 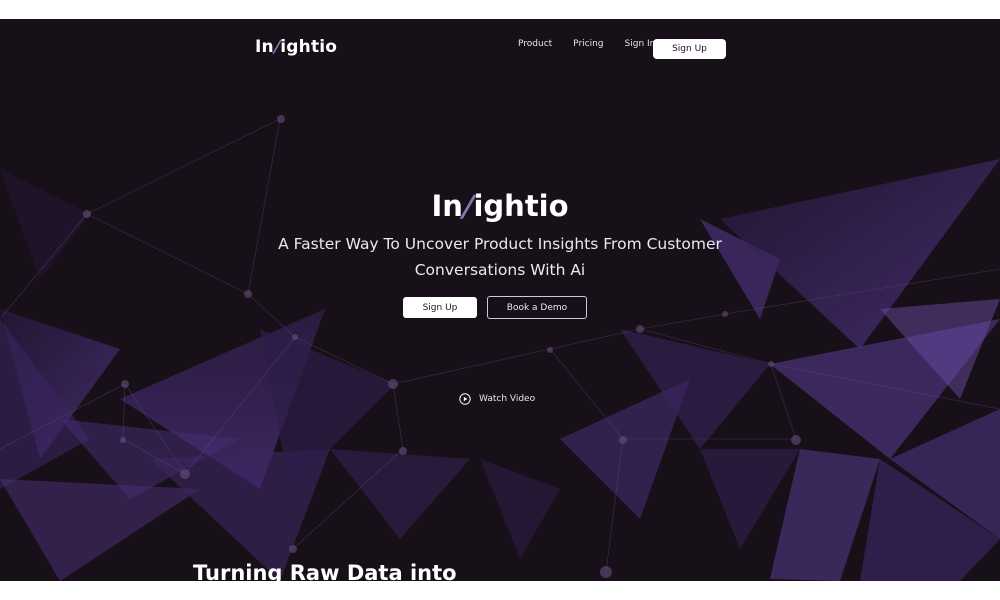 I want to click on hero-sign-up-button: Sign Up, so click(x=440, y=307).